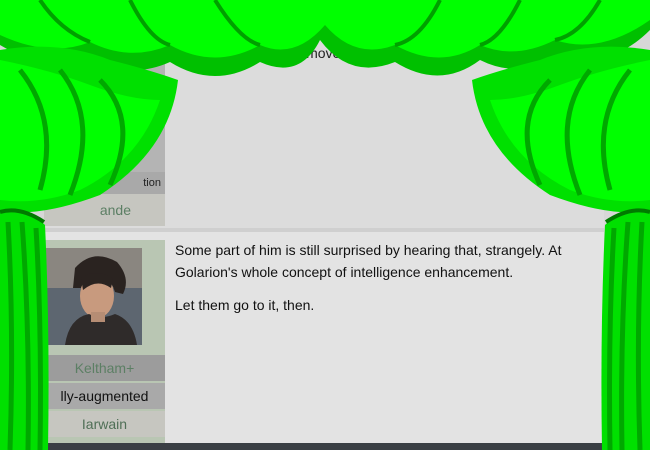 The width and height of the screenshot is (650, 450). What do you see at coordinates (306, 53) in the screenshot?
I see `previous-post-text: etting move,` at bounding box center [306, 53].